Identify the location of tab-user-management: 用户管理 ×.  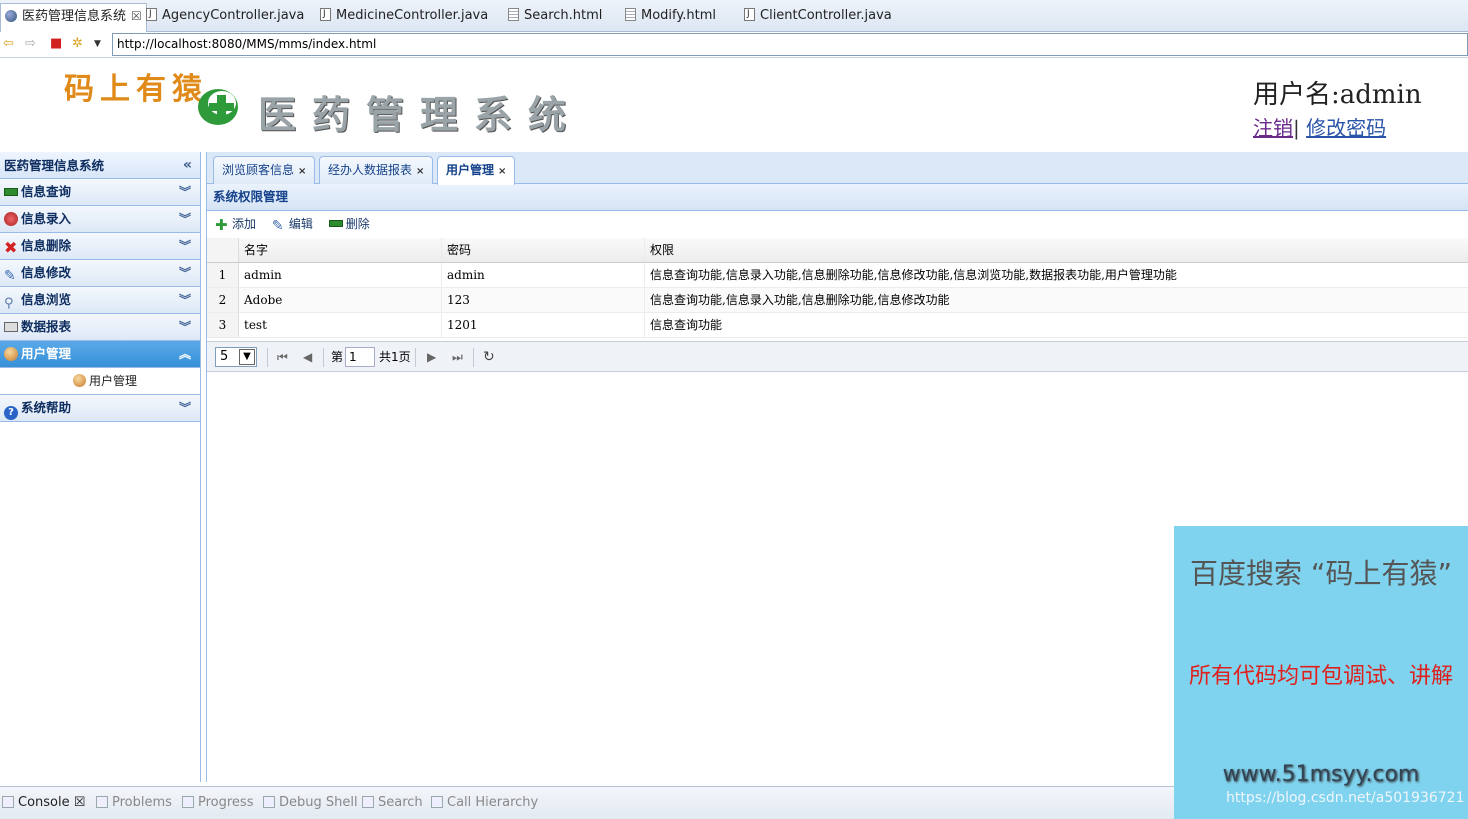
(476, 170).